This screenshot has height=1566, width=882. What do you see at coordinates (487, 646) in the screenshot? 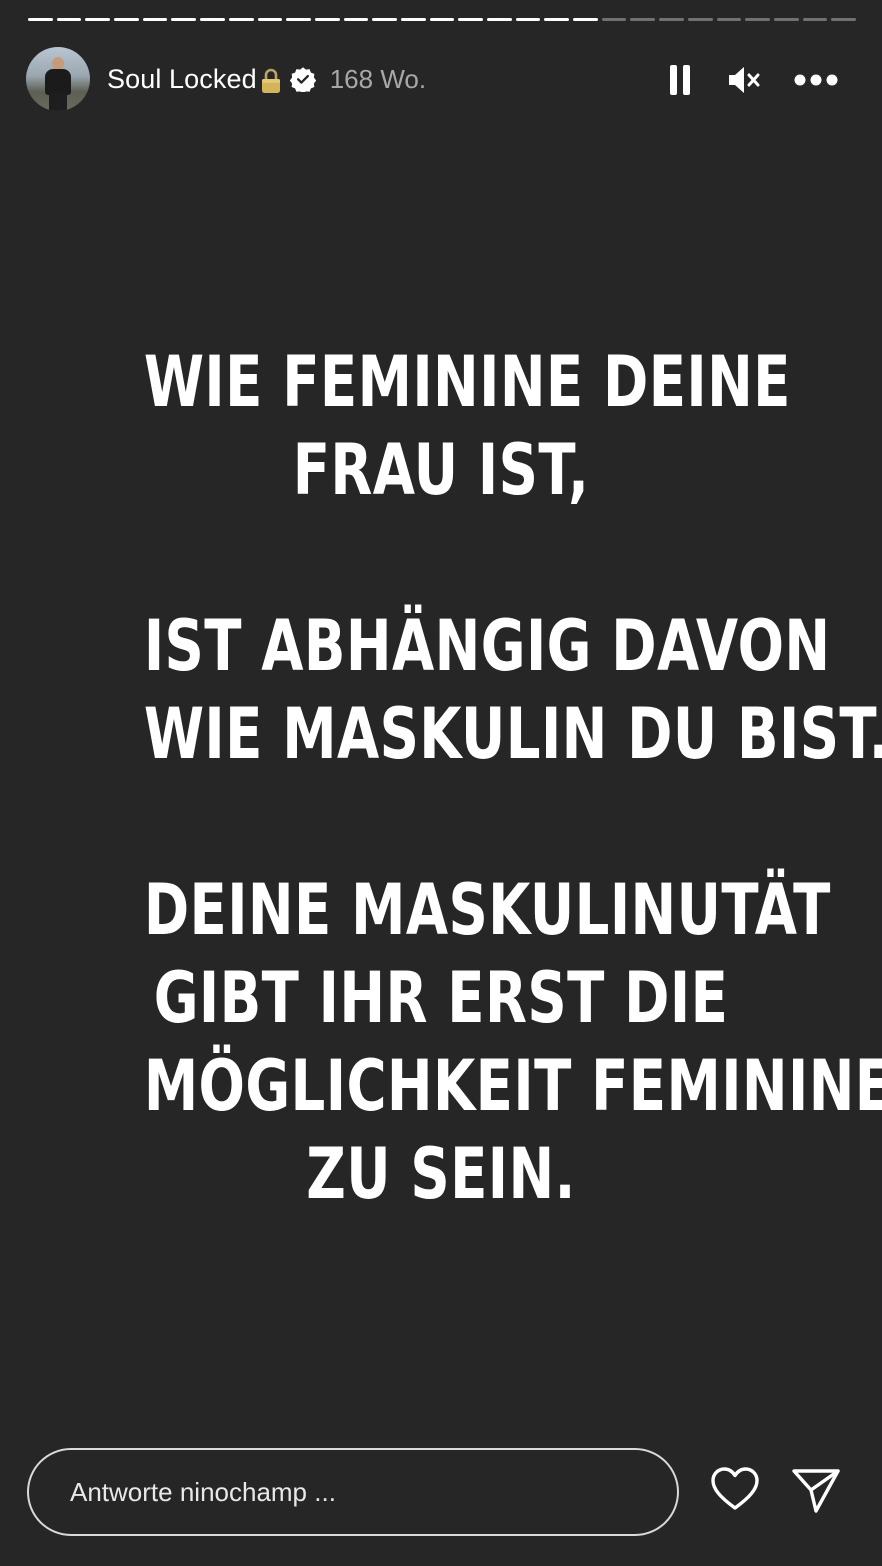
I see `story-line: IST ABHÄNGIG DAVON` at bounding box center [487, 646].